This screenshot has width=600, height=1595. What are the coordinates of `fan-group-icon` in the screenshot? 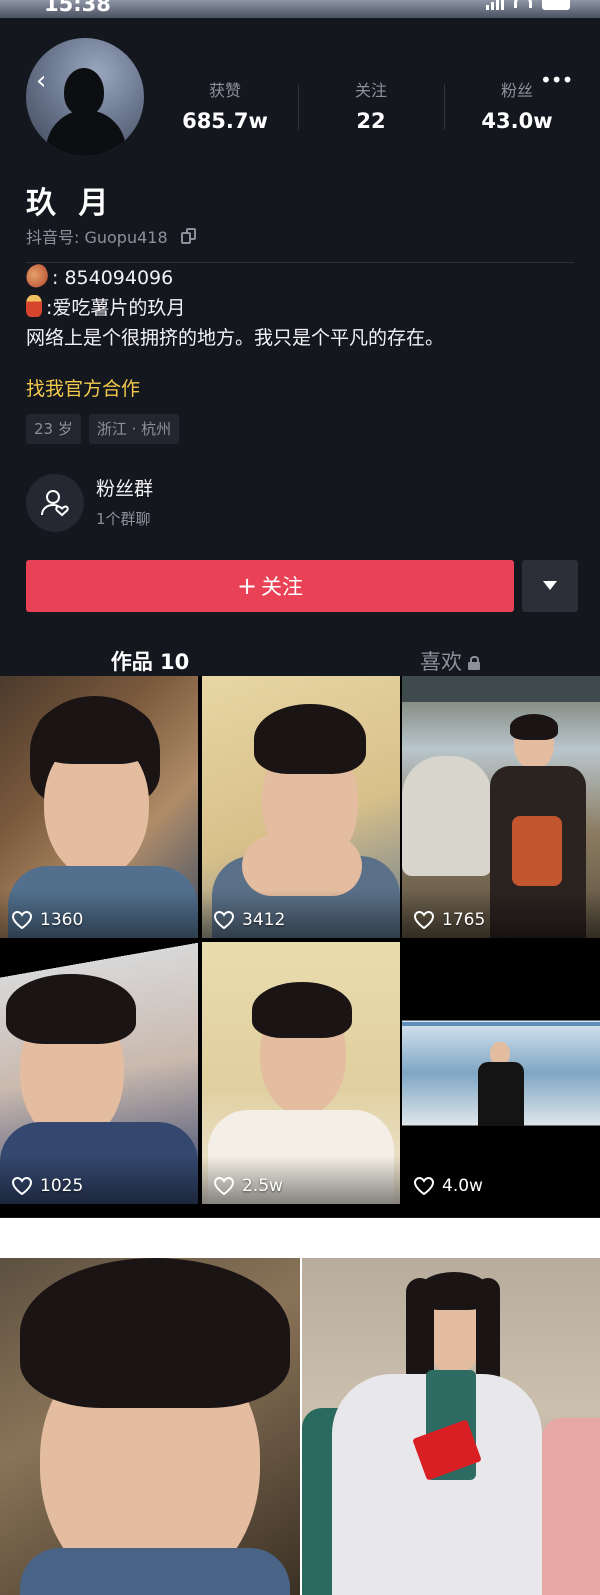 It's located at (55, 503).